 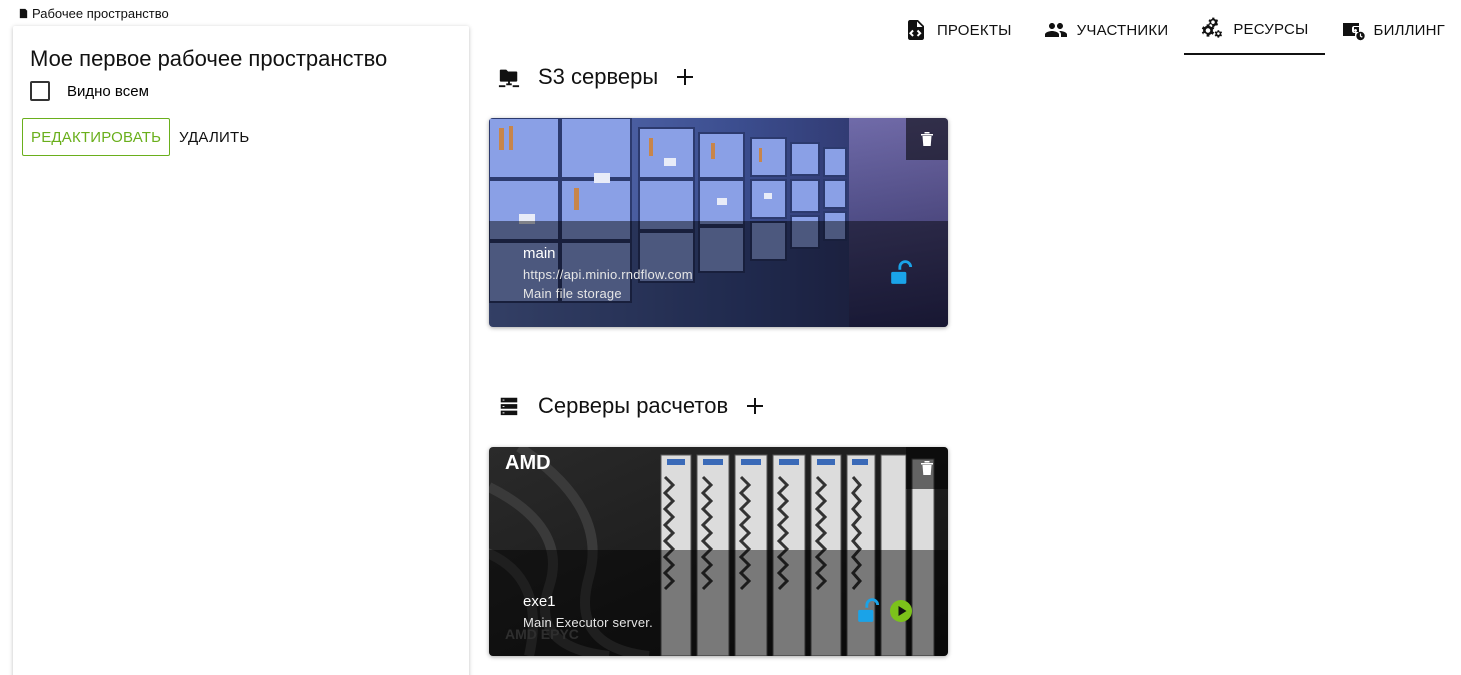 What do you see at coordinates (1271, 29) in the screenshot?
I see `tab-resources-label: РЕСУРСЫ` at bounding box center [1271, 29].